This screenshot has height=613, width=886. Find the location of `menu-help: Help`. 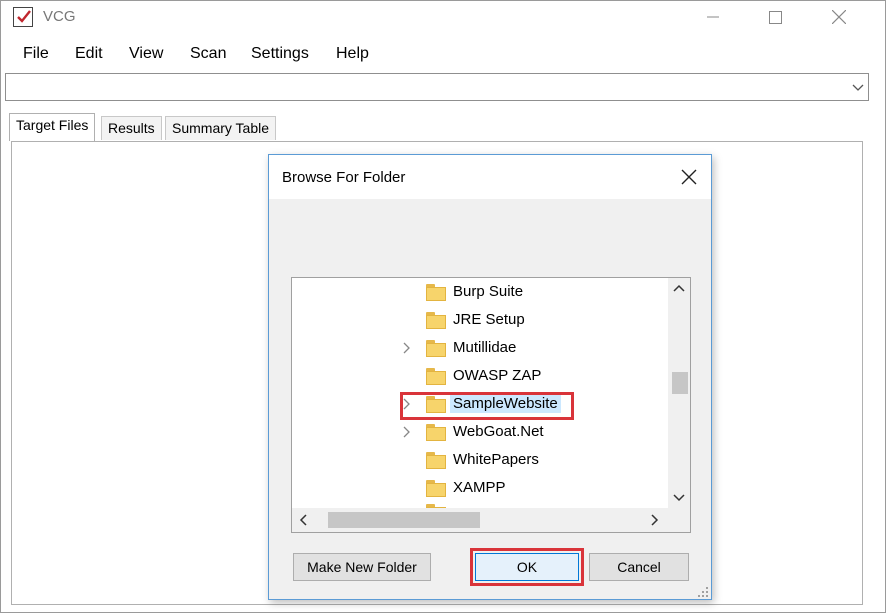

menu-help: Help is located at coordinates (352, 54).